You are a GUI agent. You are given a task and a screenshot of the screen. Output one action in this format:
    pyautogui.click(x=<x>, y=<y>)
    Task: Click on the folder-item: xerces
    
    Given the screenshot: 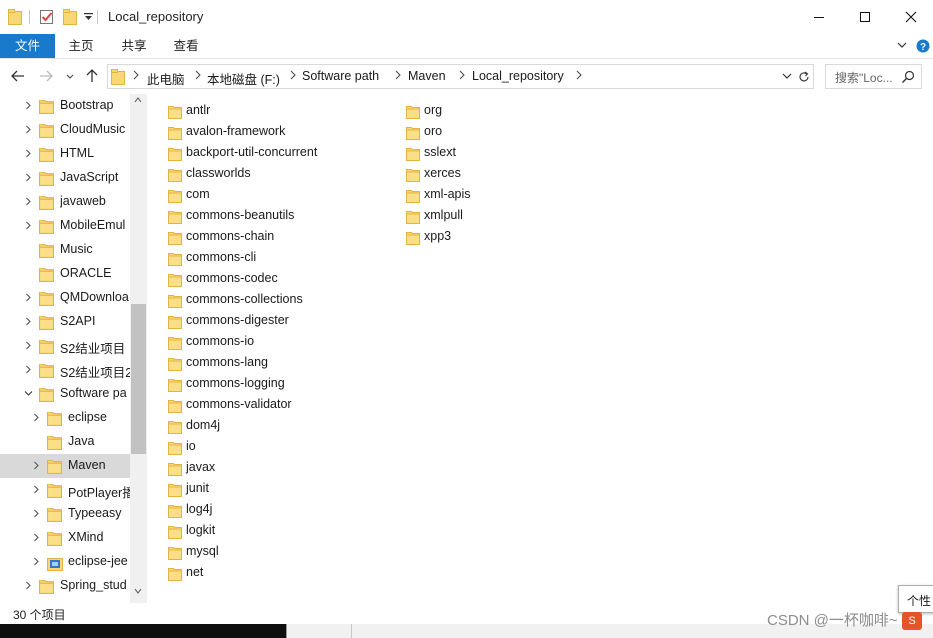 What is the action you would take?
    pyautogui.click(x=516, y=174)
    